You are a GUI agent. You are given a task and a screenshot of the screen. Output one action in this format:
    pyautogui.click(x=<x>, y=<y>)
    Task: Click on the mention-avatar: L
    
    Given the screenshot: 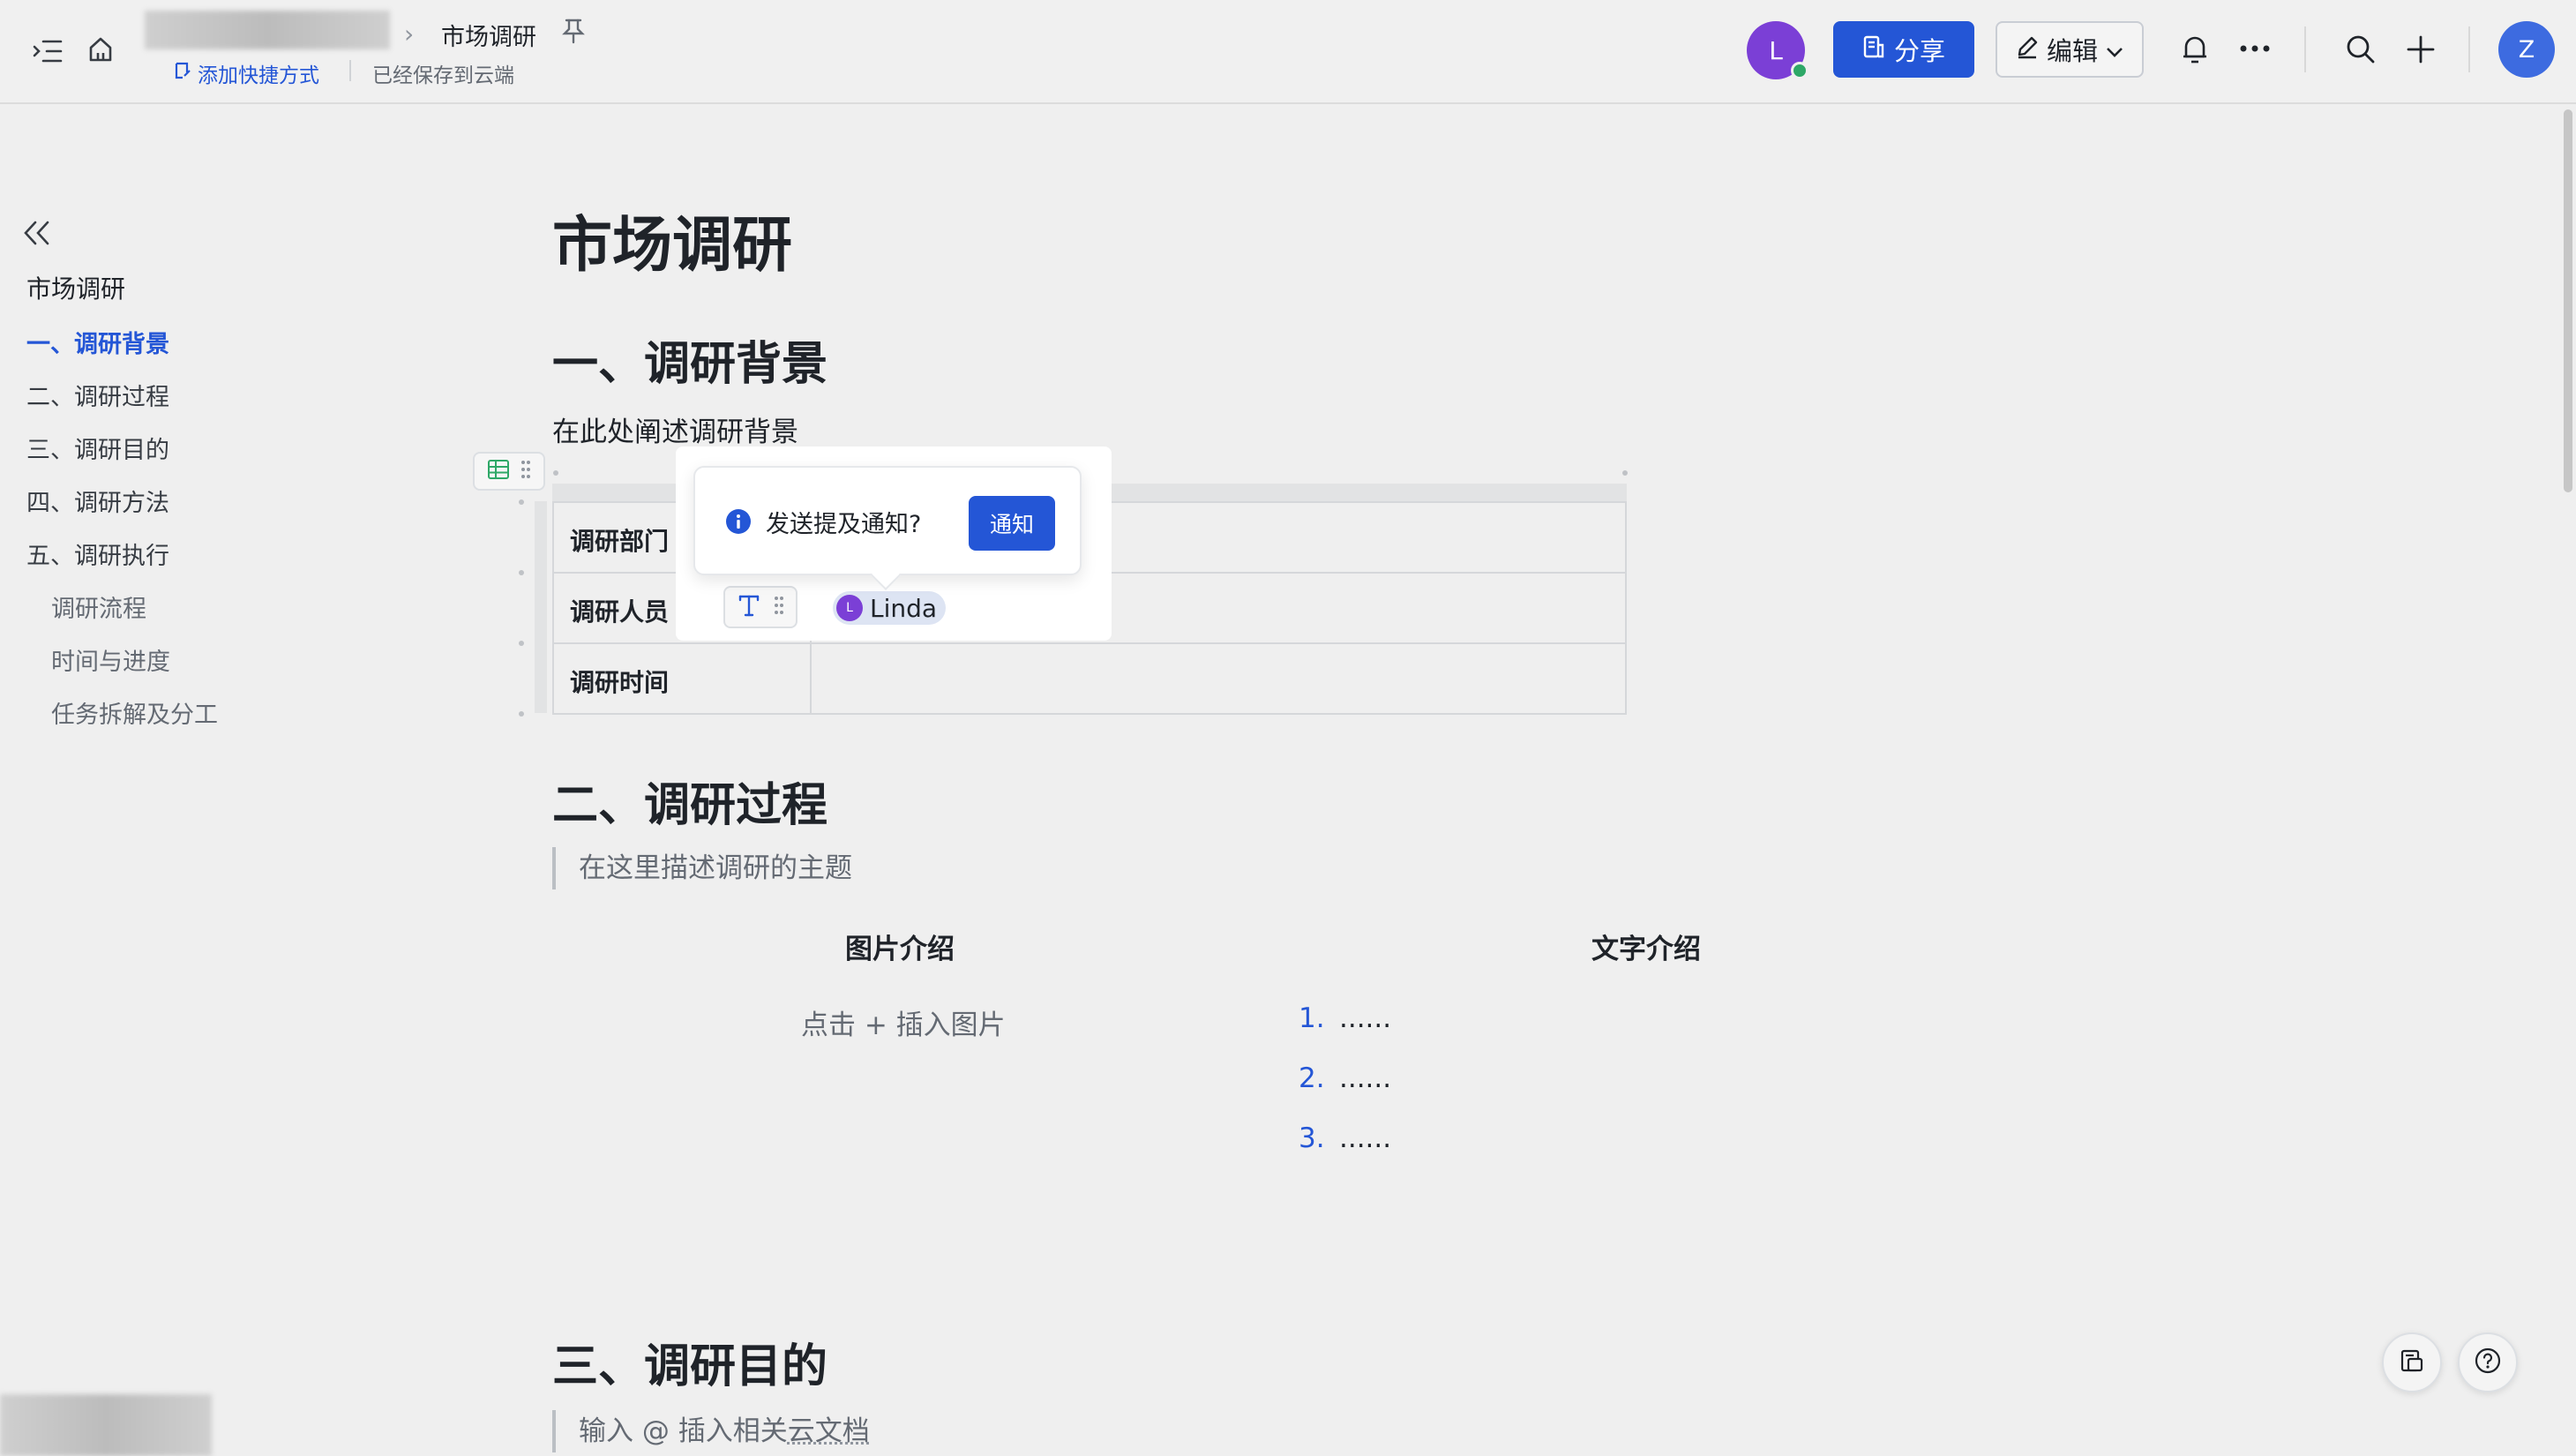 What is the action you would take?
    pyautogui.click(x=850, y=608)
    